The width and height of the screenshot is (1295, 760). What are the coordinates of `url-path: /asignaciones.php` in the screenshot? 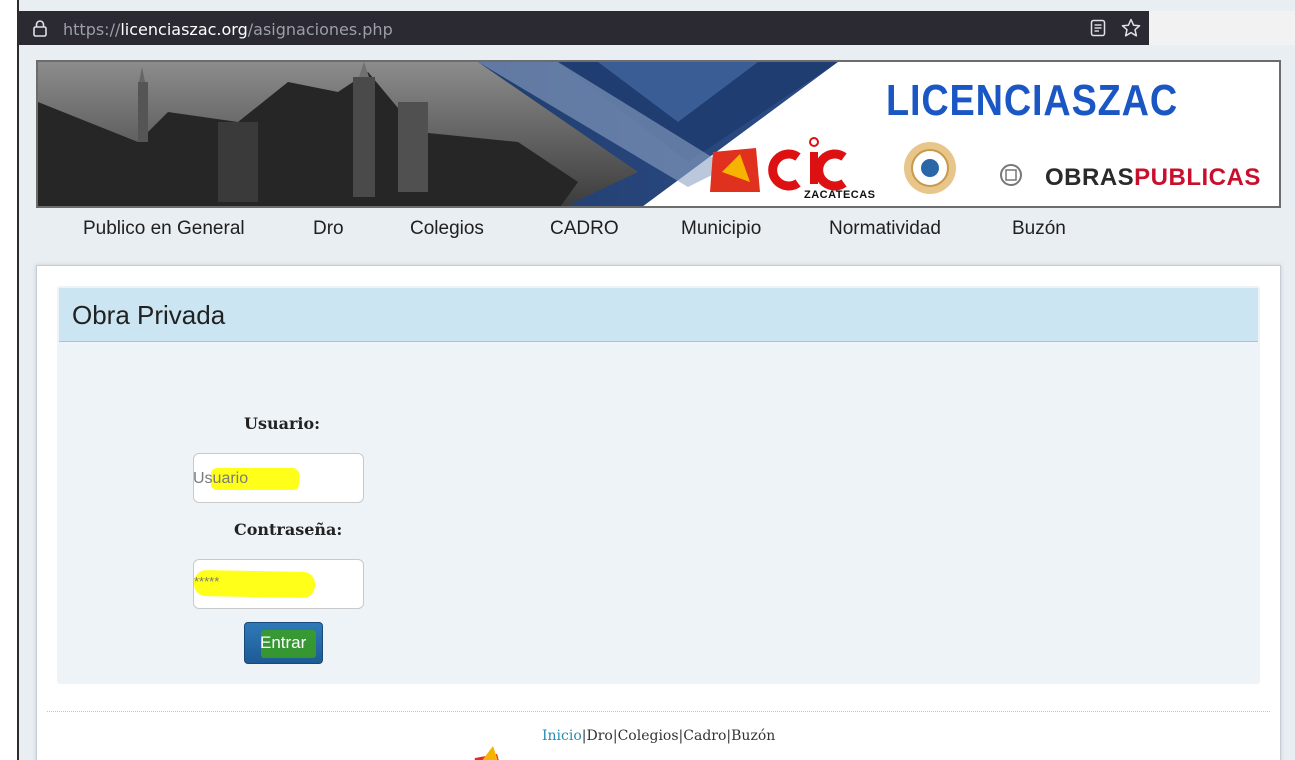 It's located at (320, 29).